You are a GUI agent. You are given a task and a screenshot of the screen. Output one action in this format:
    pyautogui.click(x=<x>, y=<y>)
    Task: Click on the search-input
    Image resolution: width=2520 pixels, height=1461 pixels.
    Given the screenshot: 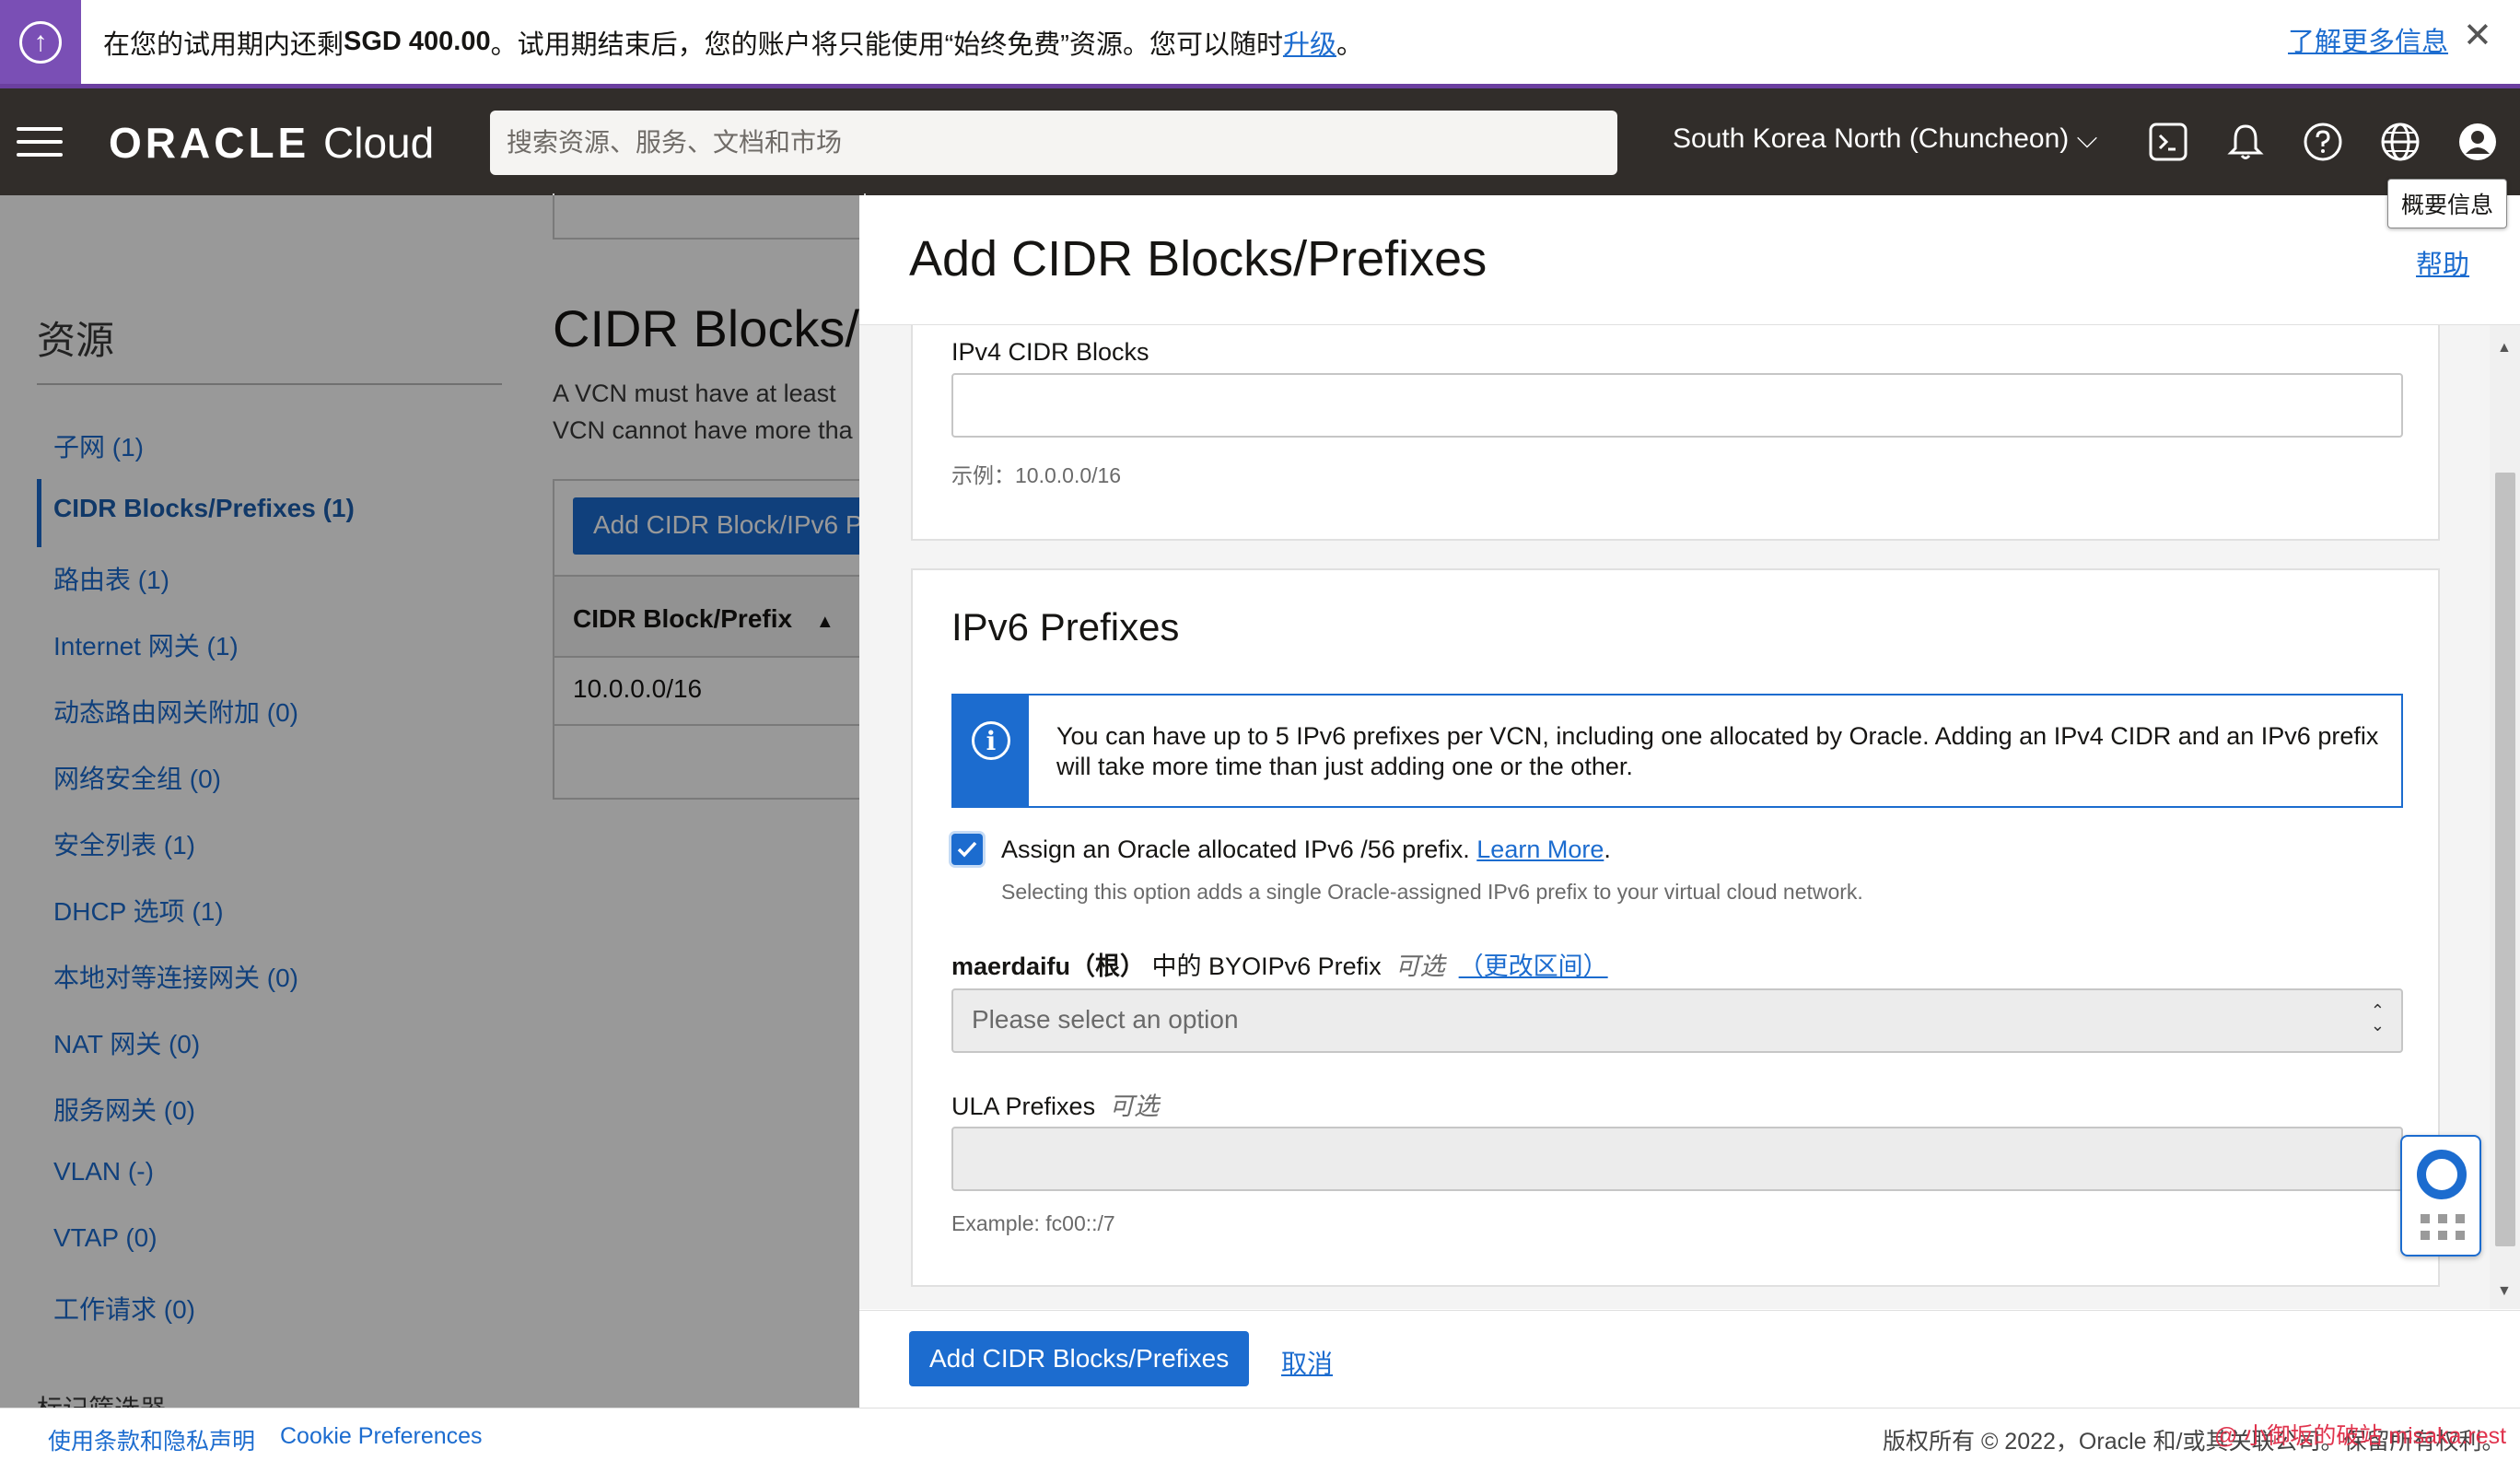 What is the action you would take?
    pyautogui.click(x=1053, y=143)
    